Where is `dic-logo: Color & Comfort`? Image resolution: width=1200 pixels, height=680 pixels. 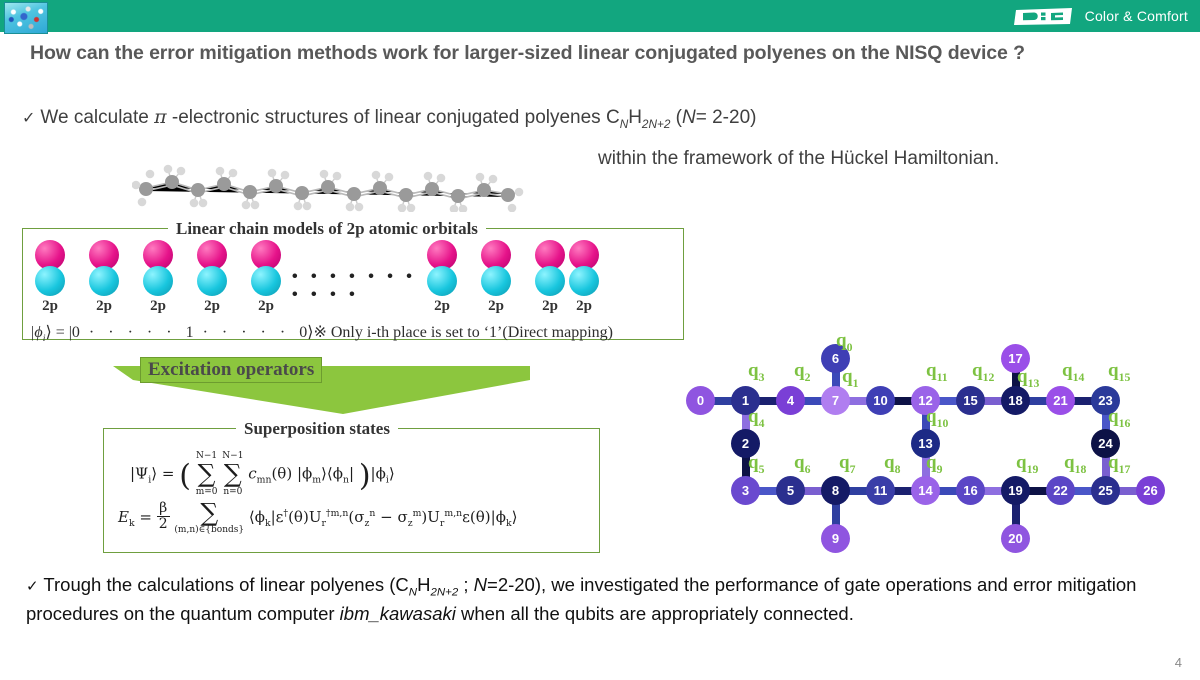 dic-logo: Color & Comfort is located at coordinates (1100, 16).